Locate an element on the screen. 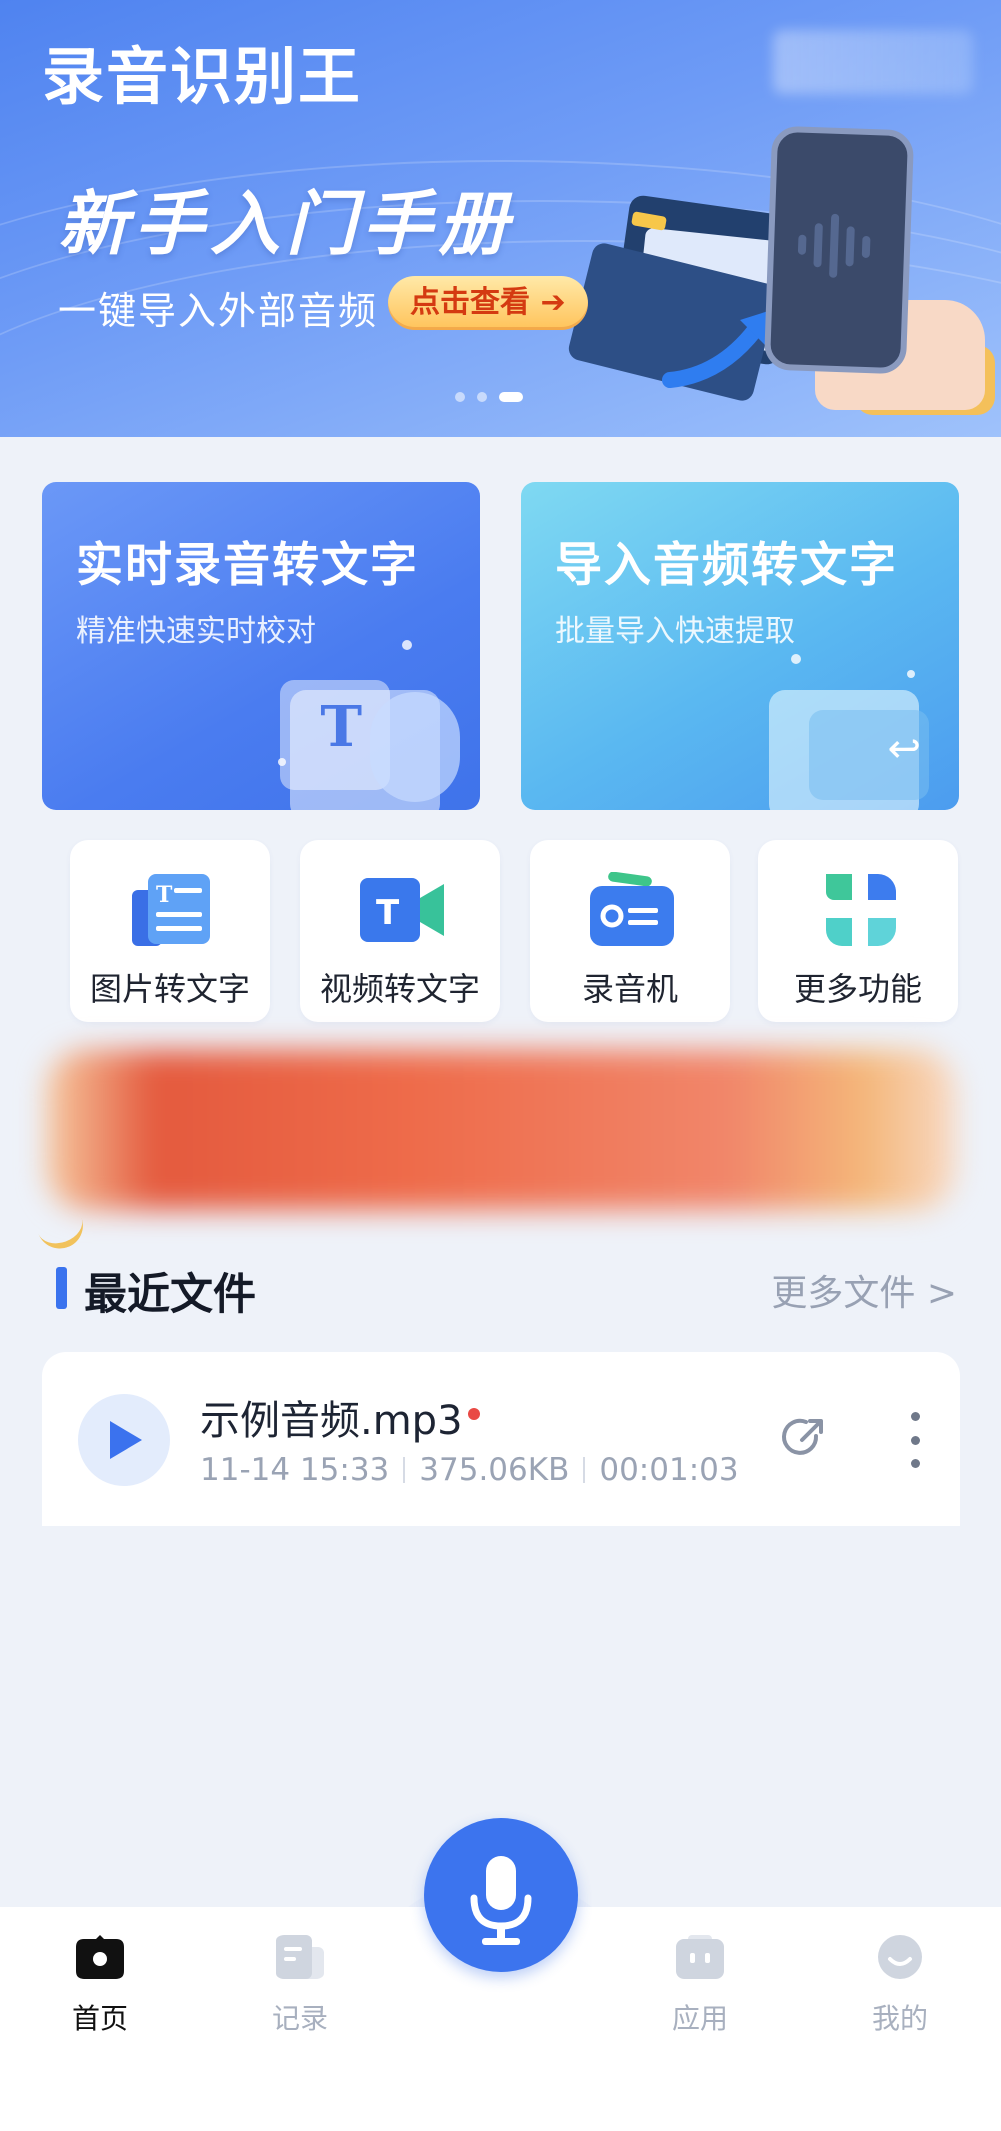 This screenshot has width=1001, height=2131. unread-dot is located at coordinates (474, 1414).